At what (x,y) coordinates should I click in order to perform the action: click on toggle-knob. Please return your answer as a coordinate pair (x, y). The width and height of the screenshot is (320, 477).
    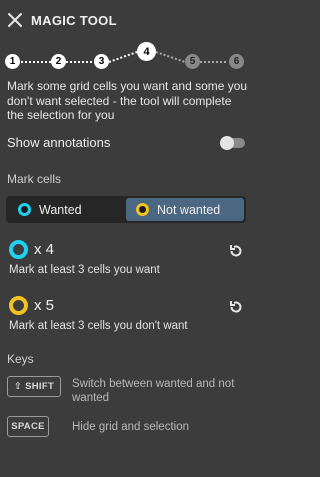
    Looking at the image, I should click on (227, 143).